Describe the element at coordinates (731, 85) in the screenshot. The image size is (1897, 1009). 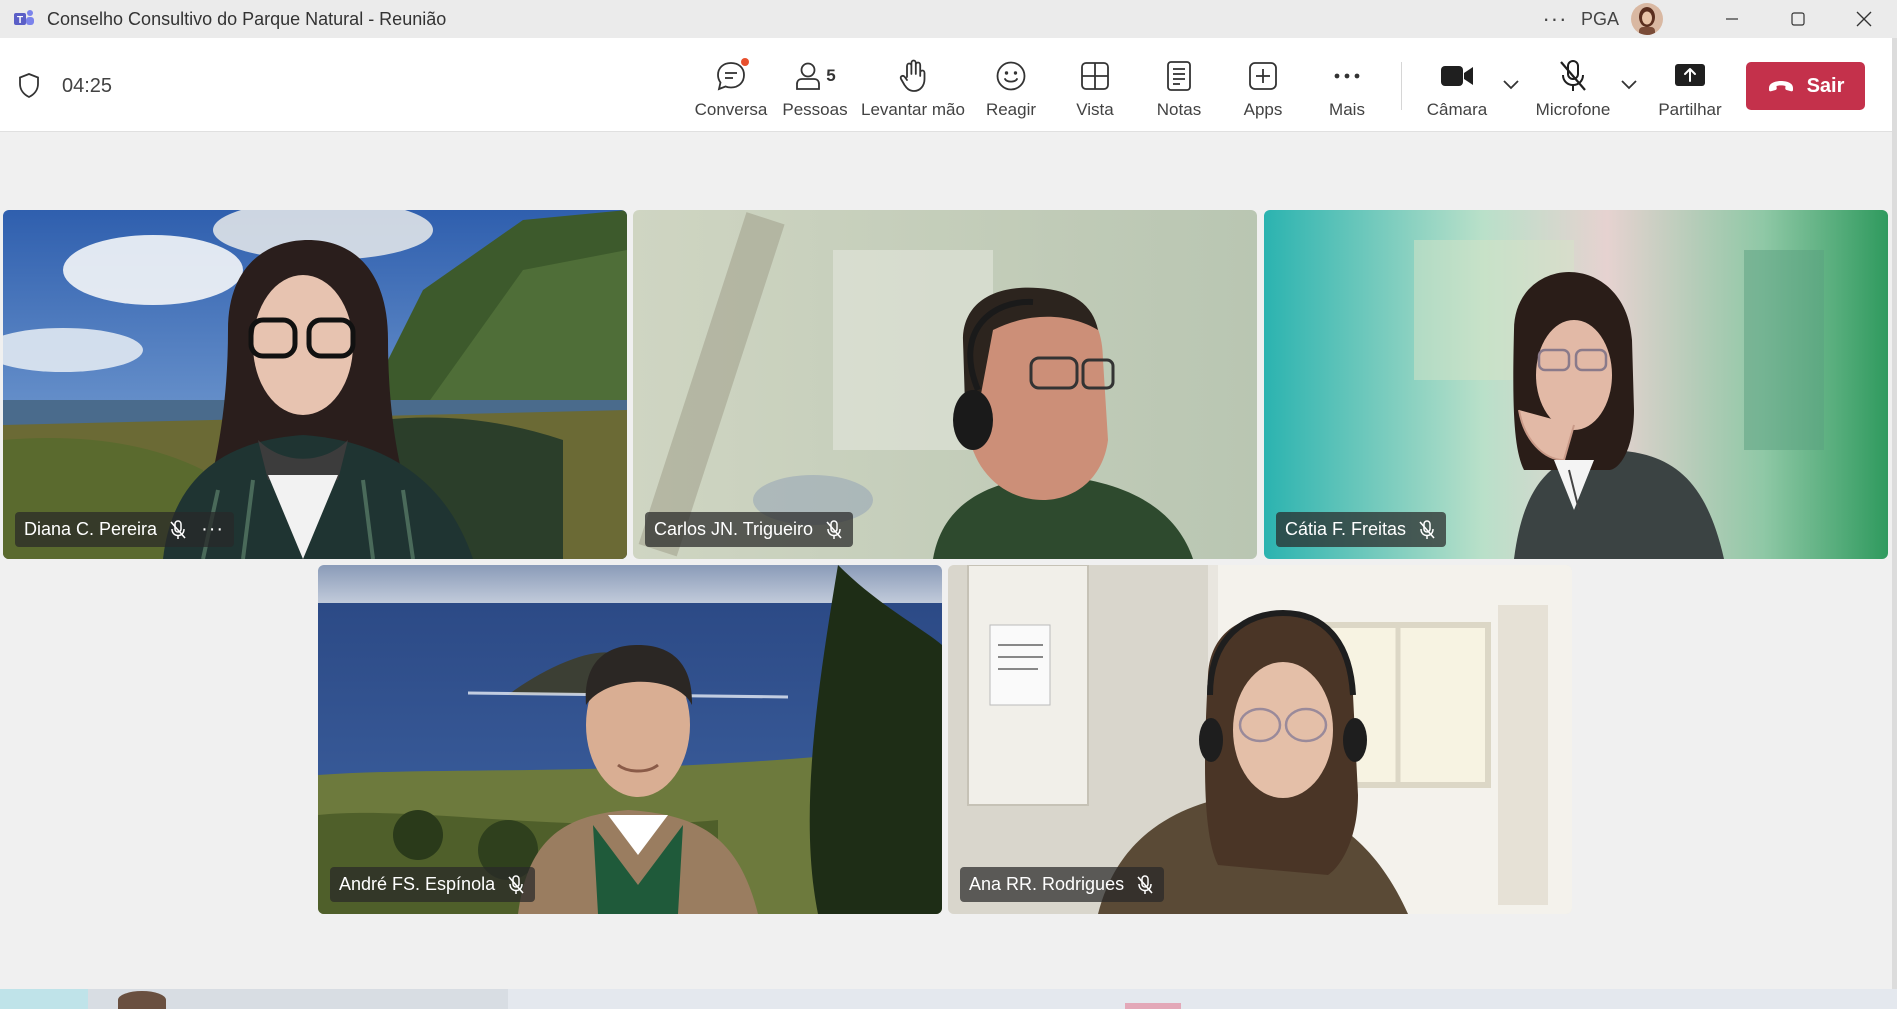
I see `chat-button: Conversa` at that location.